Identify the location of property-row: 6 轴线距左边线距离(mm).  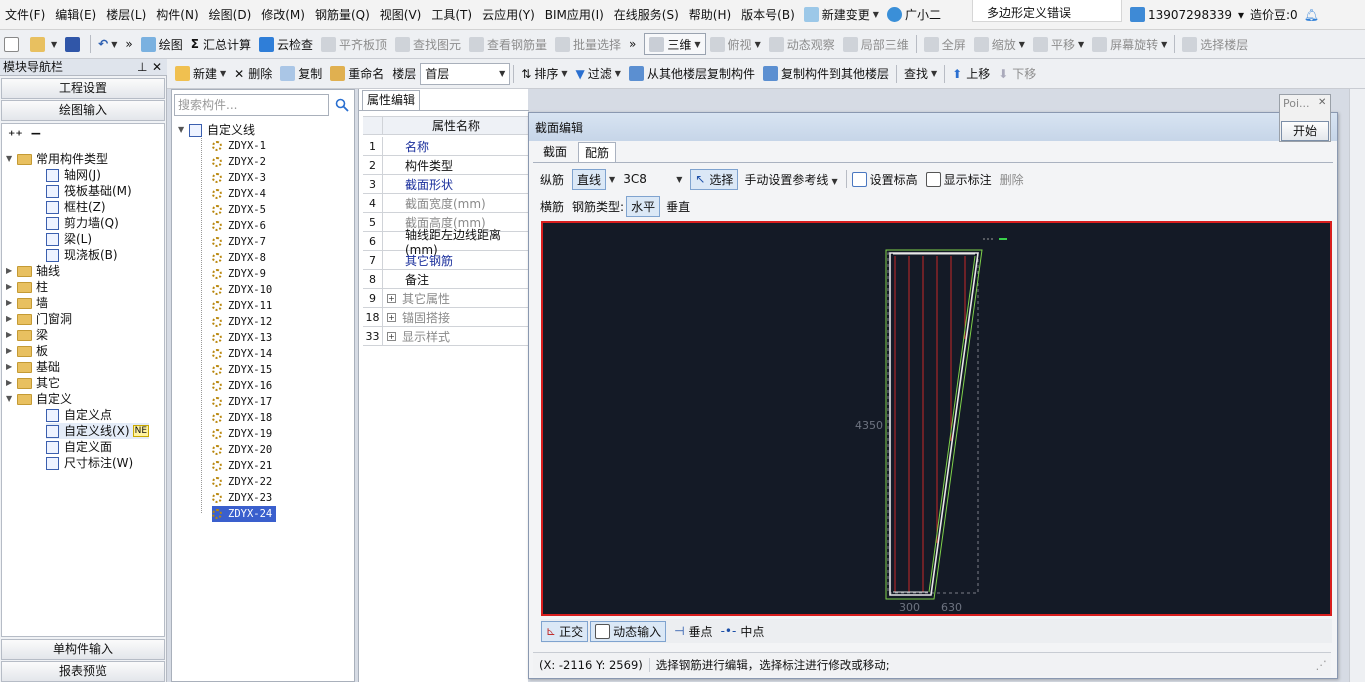
(446, 242).